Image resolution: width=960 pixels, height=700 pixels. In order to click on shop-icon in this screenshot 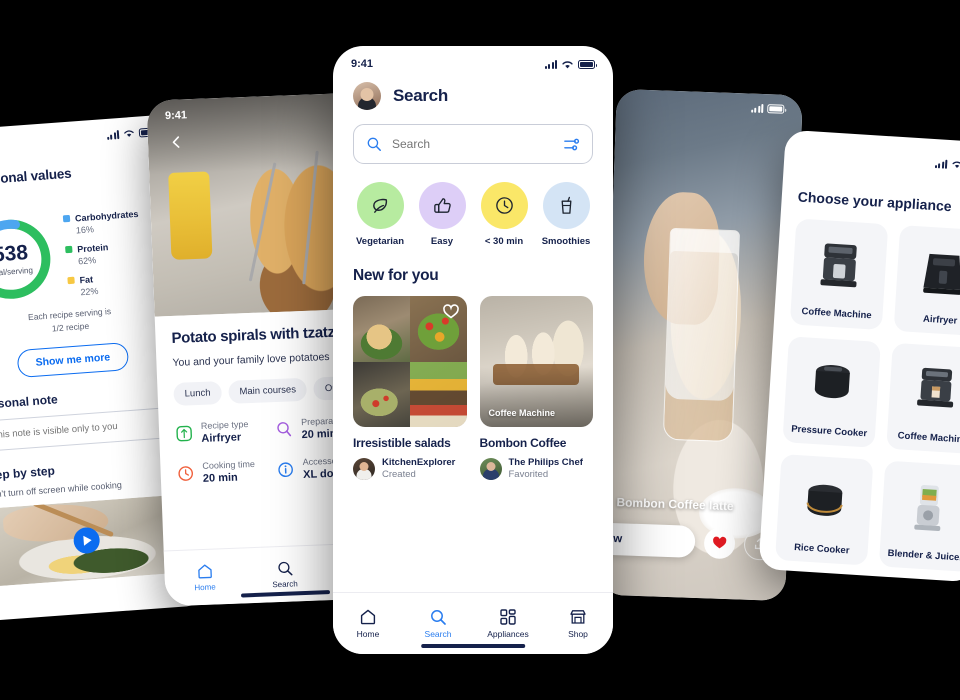, I will do `click(578, 617)`.